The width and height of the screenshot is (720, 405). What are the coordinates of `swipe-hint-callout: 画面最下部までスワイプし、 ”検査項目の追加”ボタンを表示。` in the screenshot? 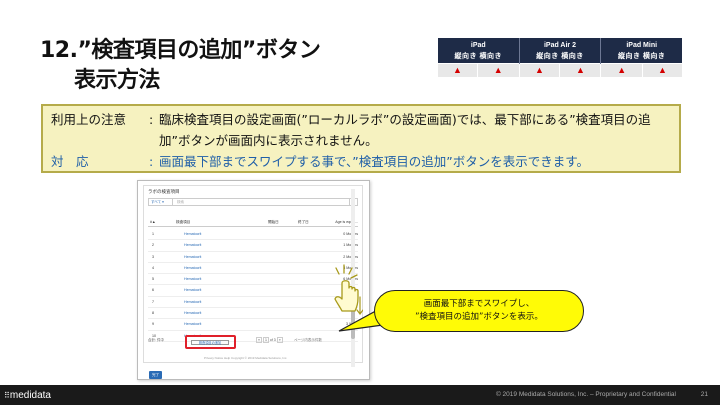 It's located at (479, 311).